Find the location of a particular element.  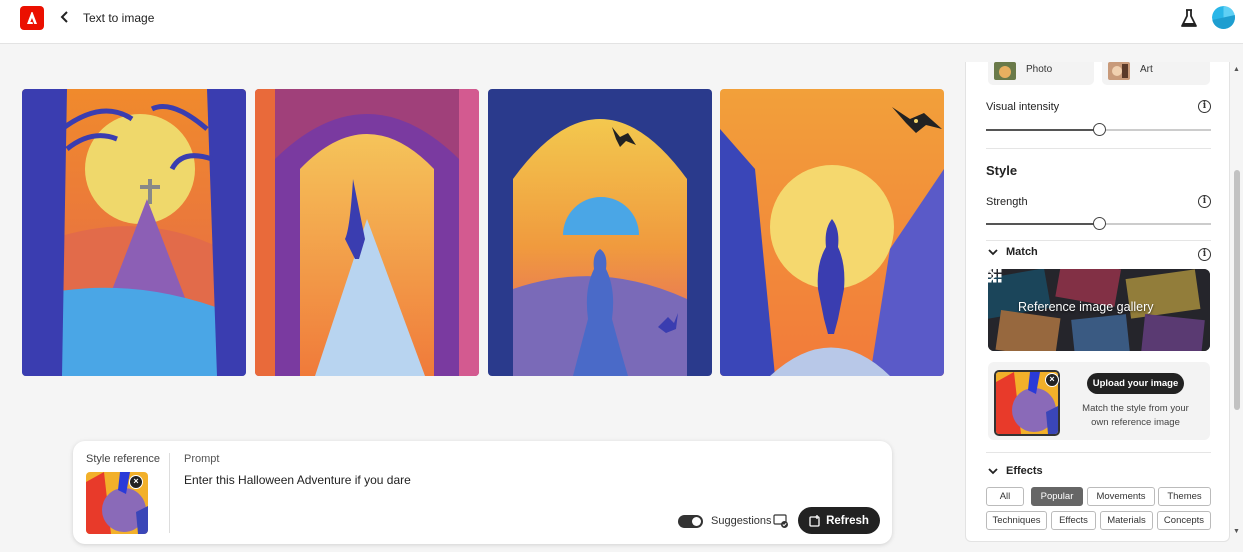

panel-scrollbar: ▲ ▼ is located at coordinates (1236, 302).